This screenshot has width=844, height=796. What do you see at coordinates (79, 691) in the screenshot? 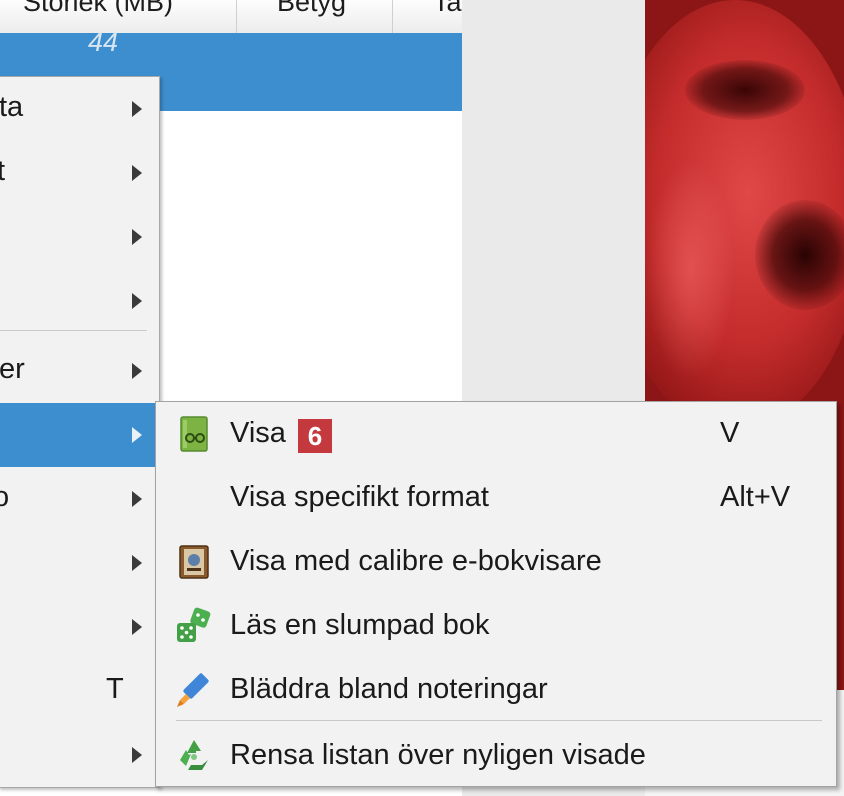
I see `context-menu-item-10: T` at bounding box center [79, 691].